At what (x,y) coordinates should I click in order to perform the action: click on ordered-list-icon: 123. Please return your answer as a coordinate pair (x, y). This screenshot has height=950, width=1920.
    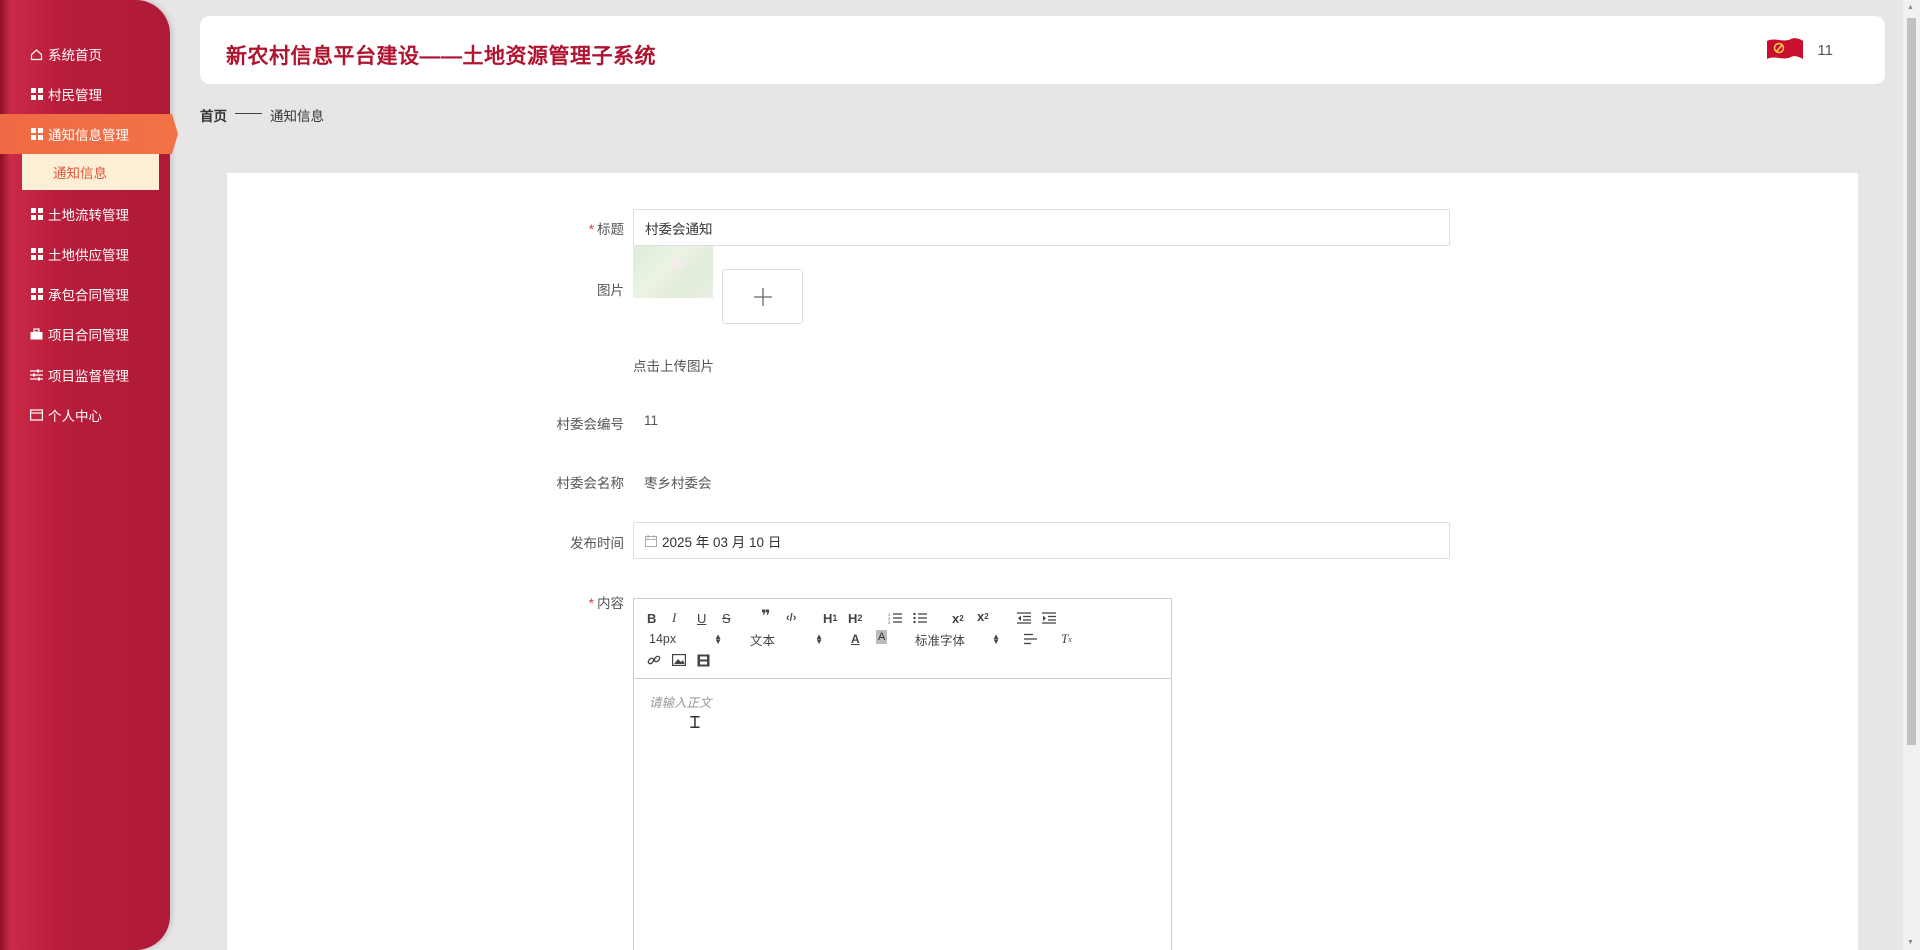
    Looking at the image, I should click on (895, 618).